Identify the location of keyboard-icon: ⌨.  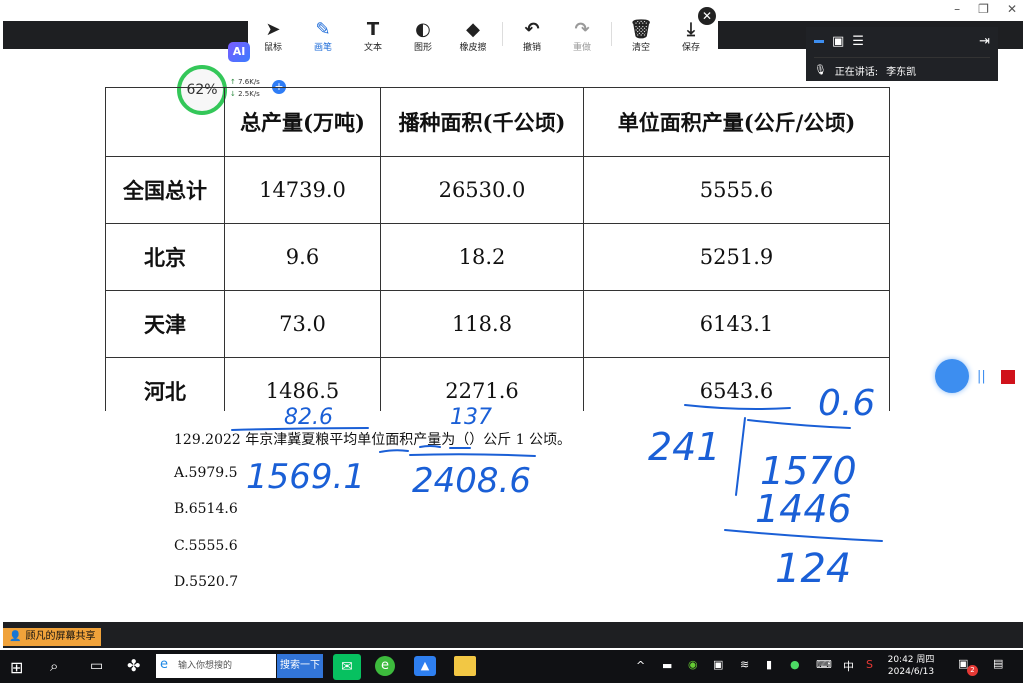
(824, 664).